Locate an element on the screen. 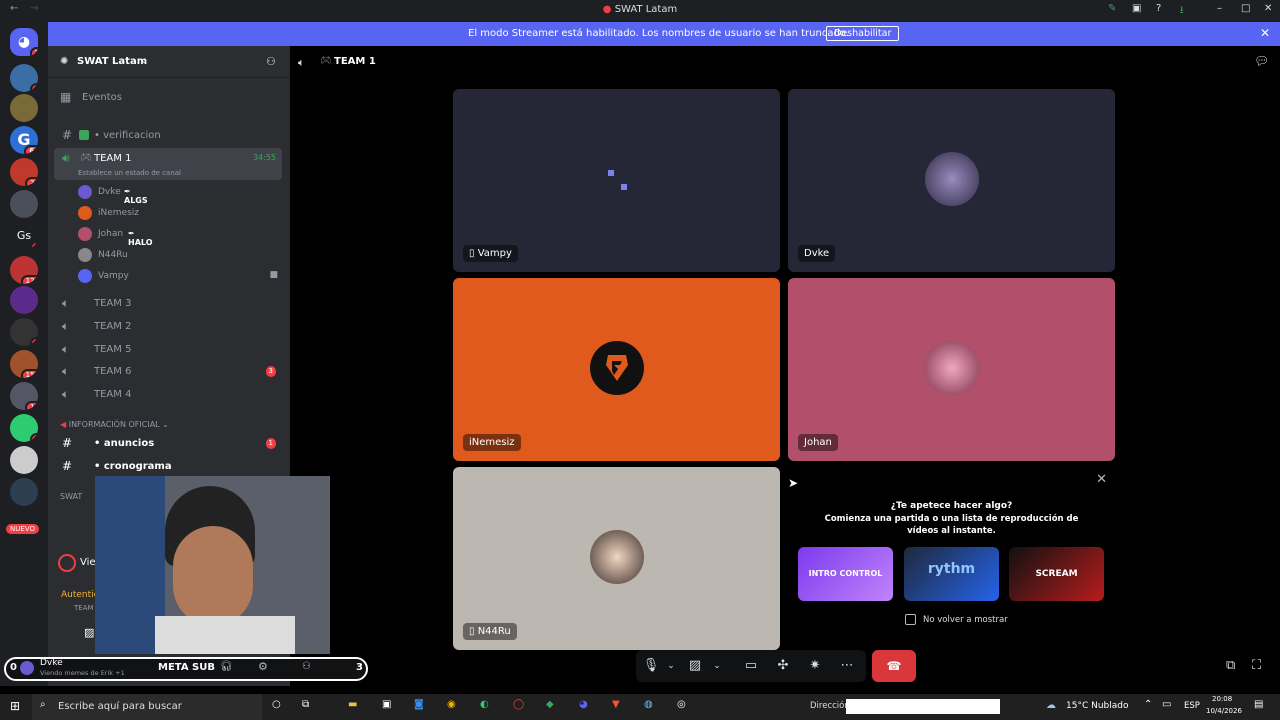 This screenshot has height=720, width=1280. edge-icon: ◐ is located at coordinates (484, 704).